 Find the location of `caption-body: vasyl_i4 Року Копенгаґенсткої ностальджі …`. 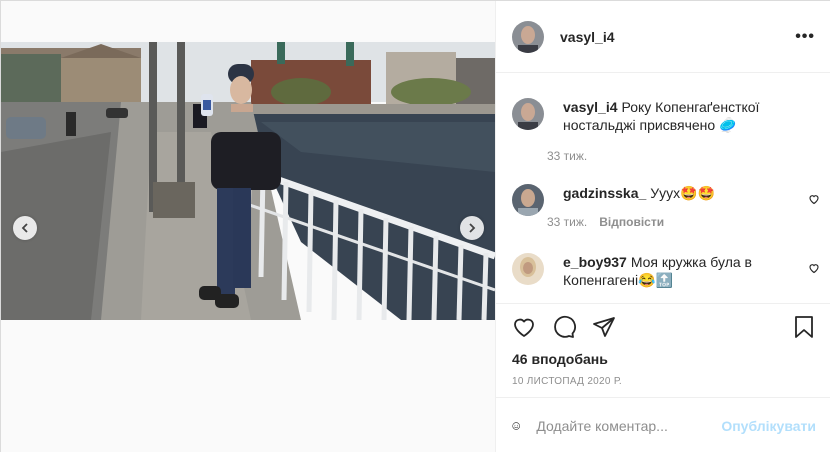

caption-body: vasyl_i4 Року Копенгаґенсткої ностальджі … is located at coordinates (679, 116).